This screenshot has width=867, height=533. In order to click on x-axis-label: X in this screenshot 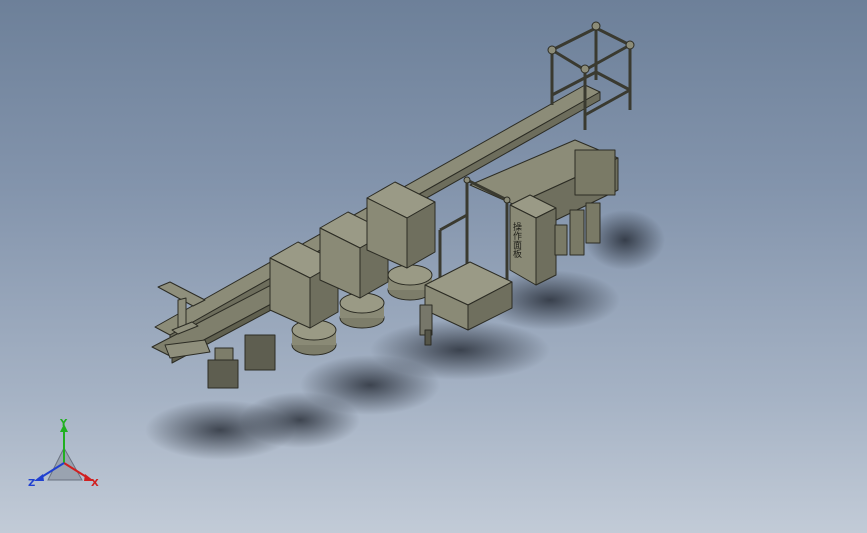, I will do `click(95, 483)`.